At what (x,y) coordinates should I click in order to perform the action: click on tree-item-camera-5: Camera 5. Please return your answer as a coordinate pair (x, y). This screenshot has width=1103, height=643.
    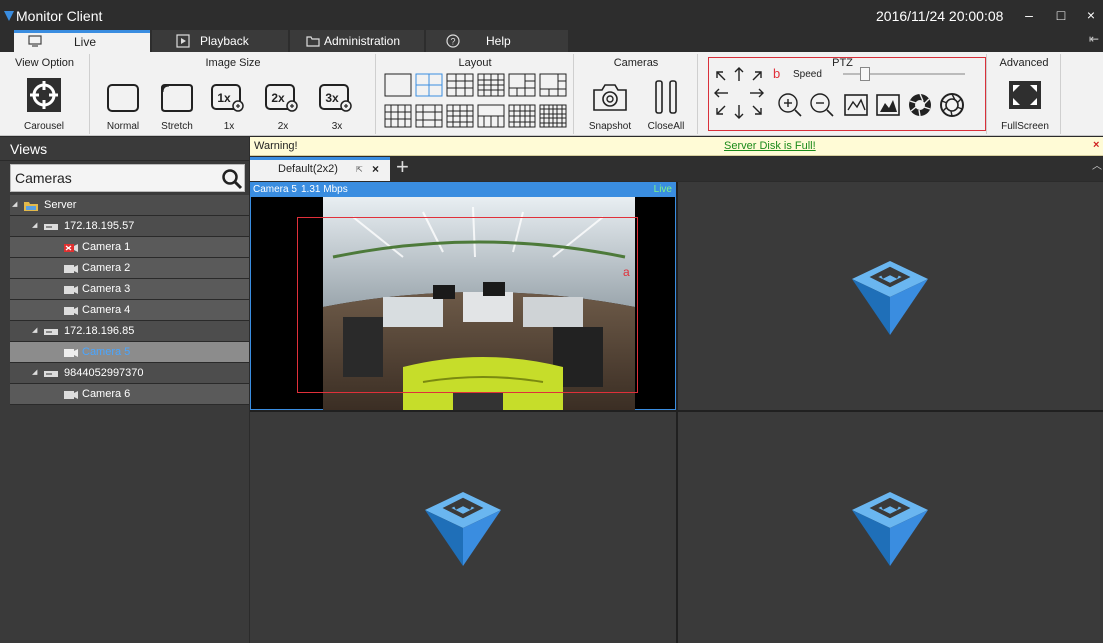
    Looking at the image, I should click on (129, 352).